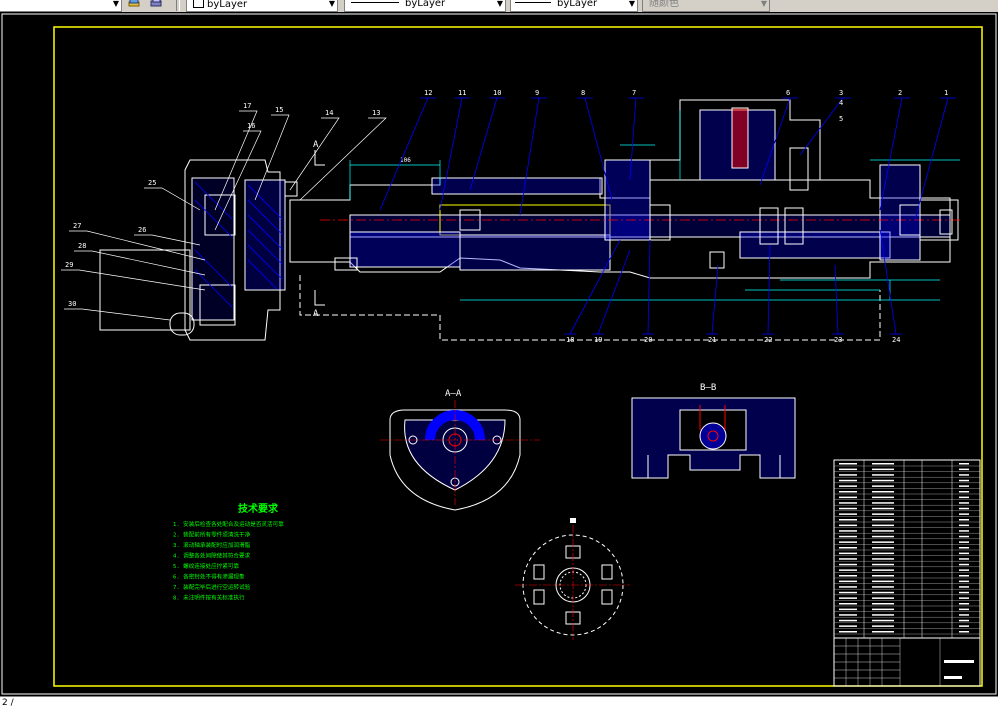 The width and height of the screenshot is (998, 709). What do you see at coordinates (598, 340) in the screenshot?
I see `balloon-label-bottom: 19` at bounding box center [598, 340].